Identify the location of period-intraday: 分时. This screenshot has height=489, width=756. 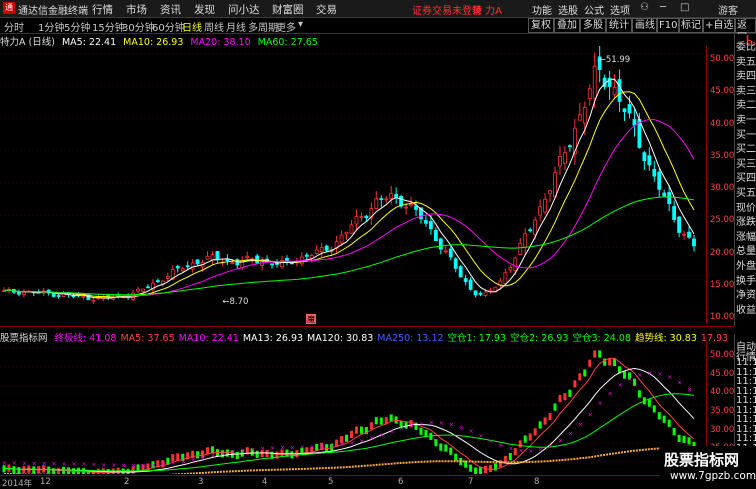
(14, 26).